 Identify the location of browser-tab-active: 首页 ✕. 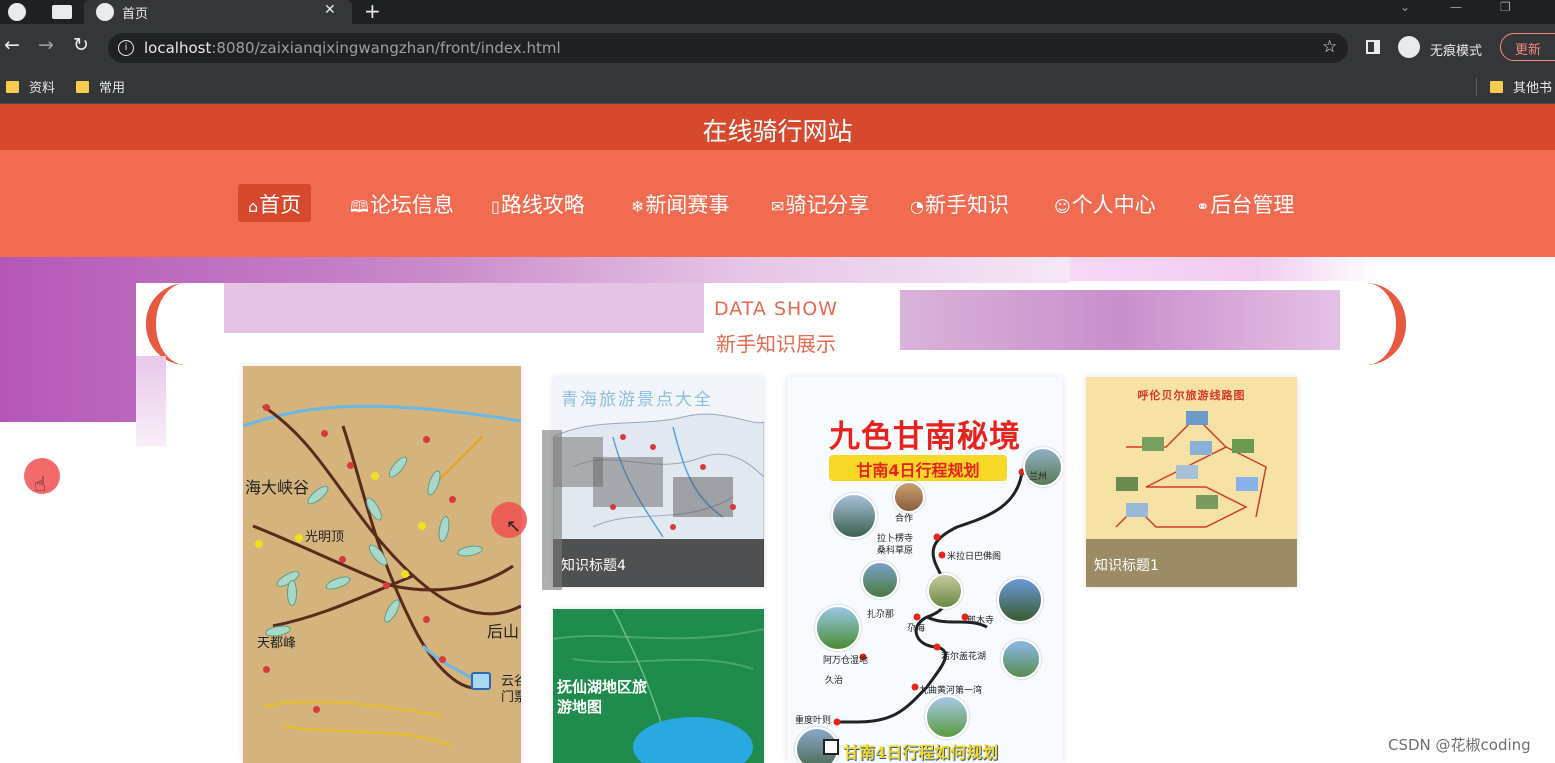
(218, 12).